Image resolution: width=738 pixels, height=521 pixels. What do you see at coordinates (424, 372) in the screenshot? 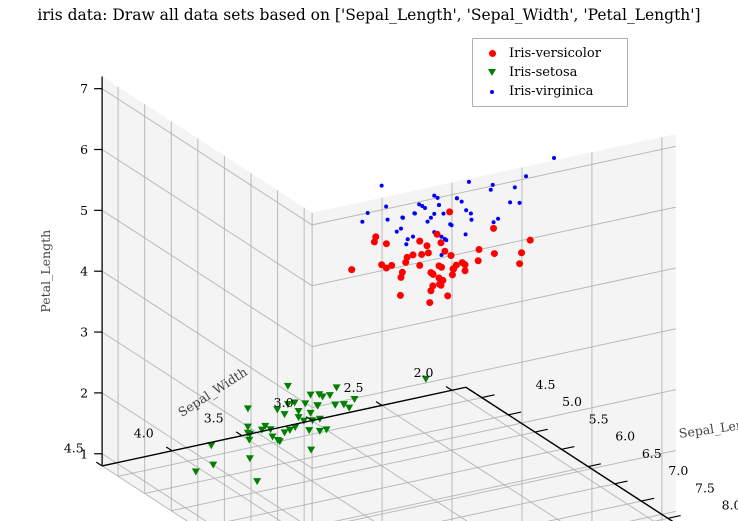
I see `tick-label: 2.0` at bounding box center [424, 372].